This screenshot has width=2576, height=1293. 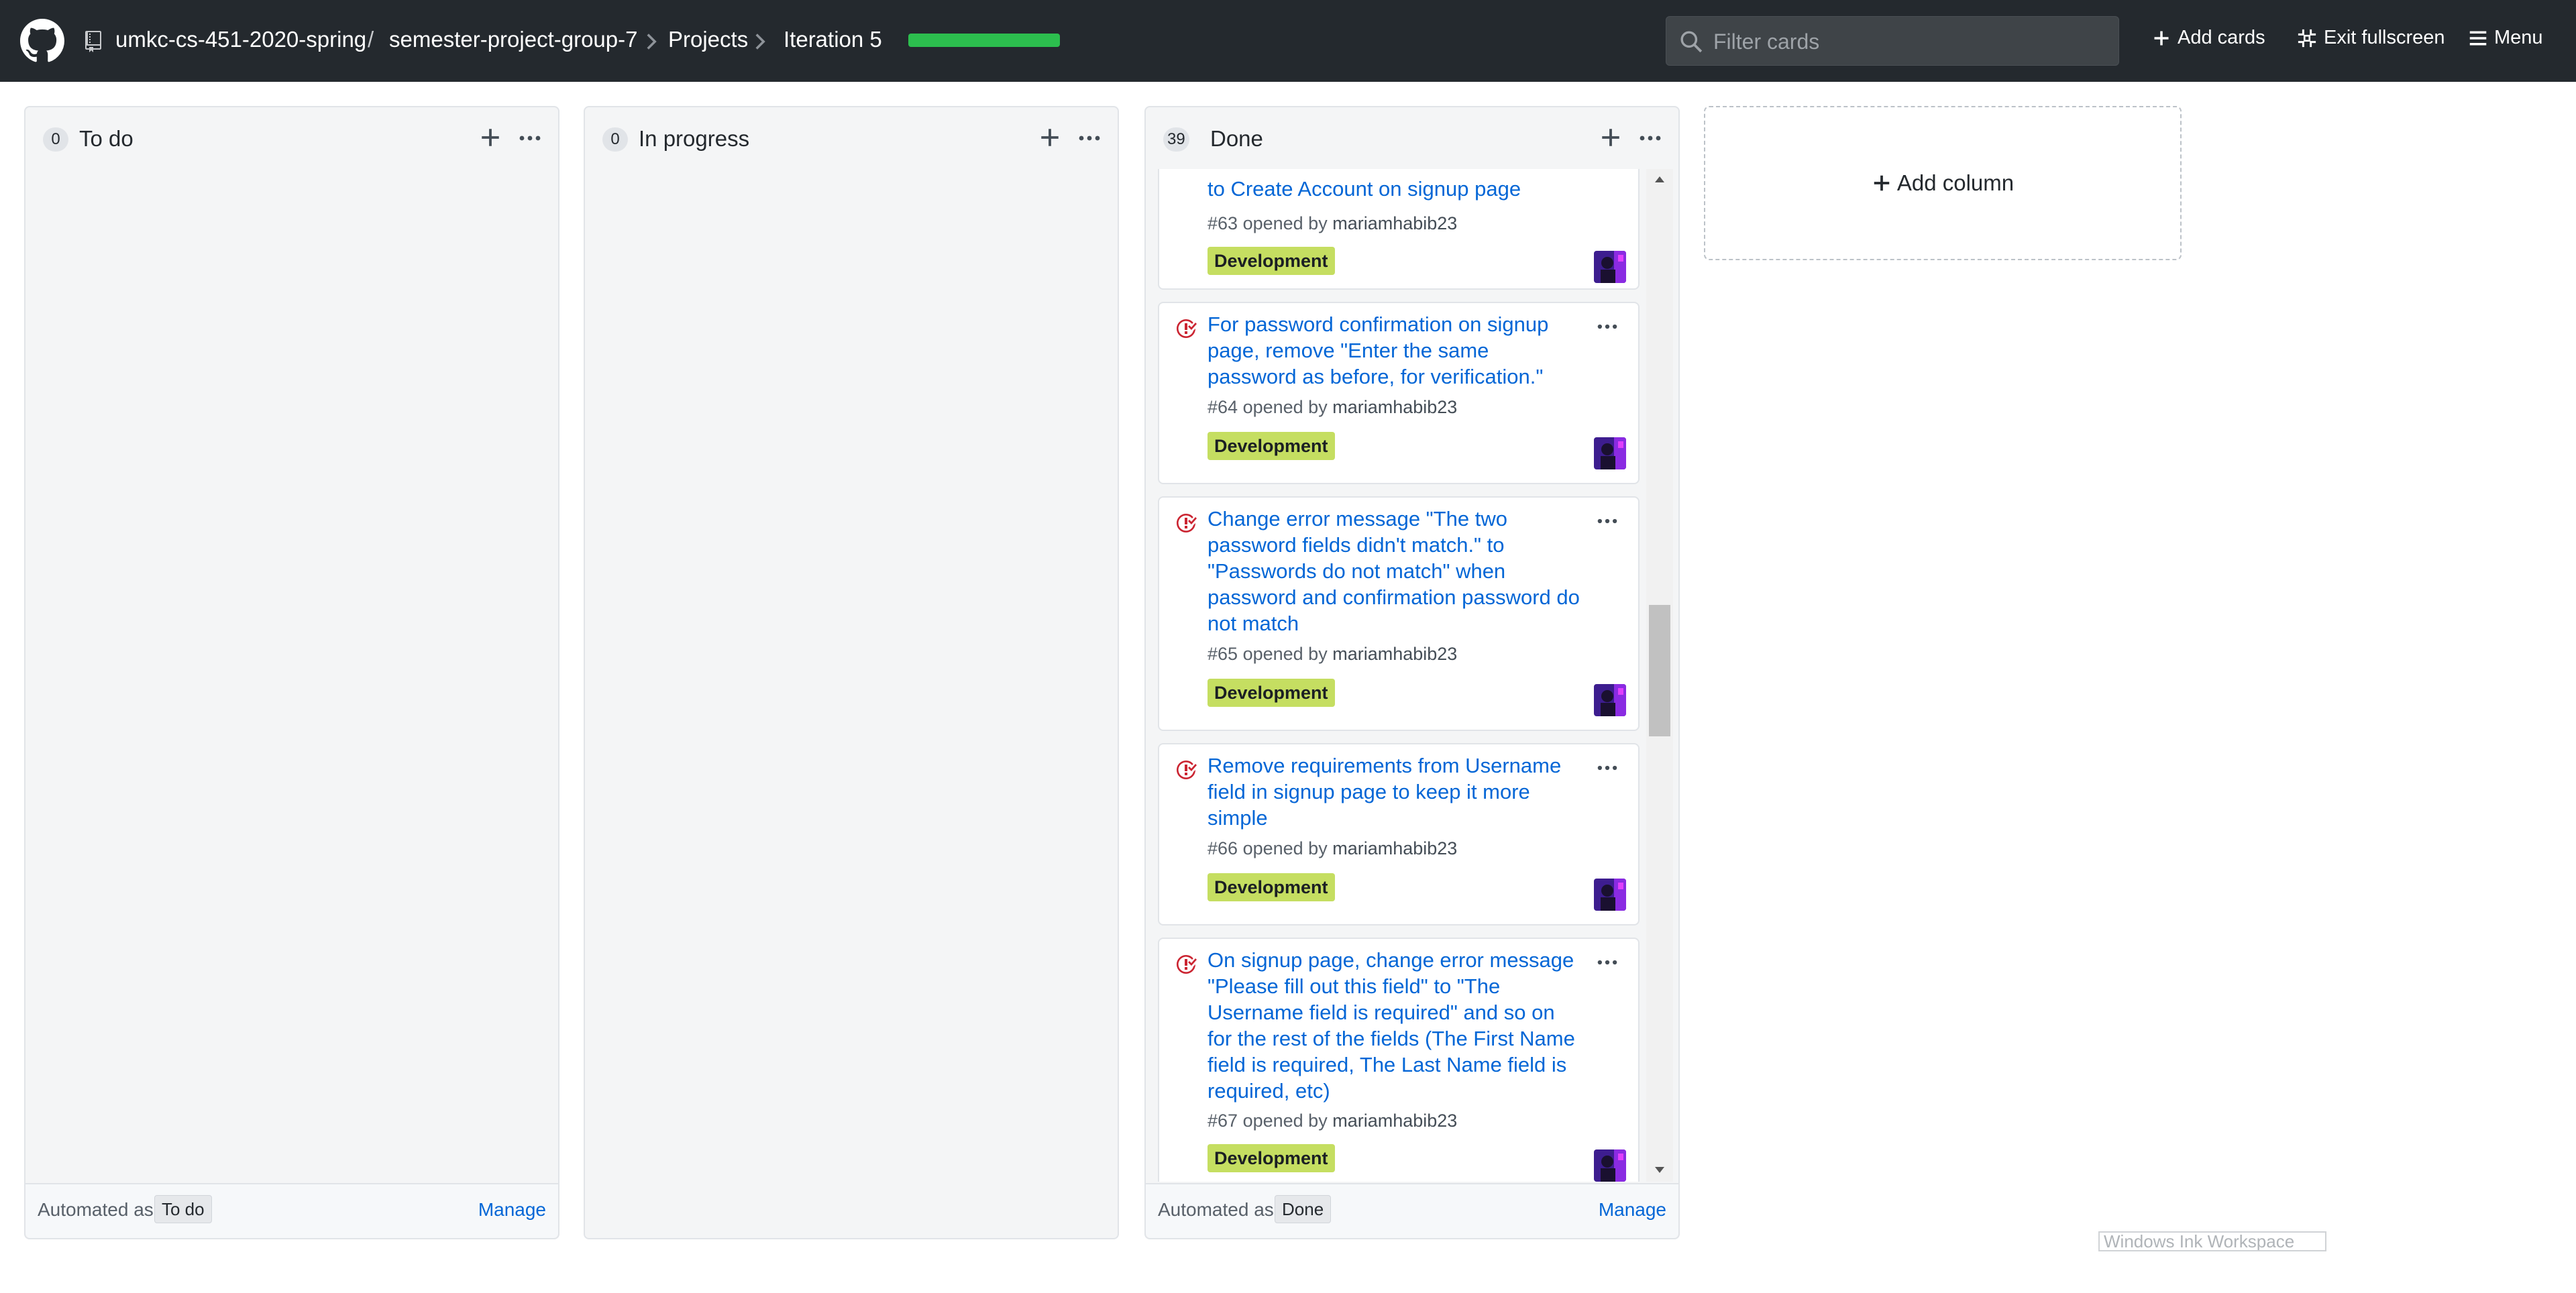 I want to click on issue-meta: #63 opened by mariamhabib23, so click(x=1332, y=223).